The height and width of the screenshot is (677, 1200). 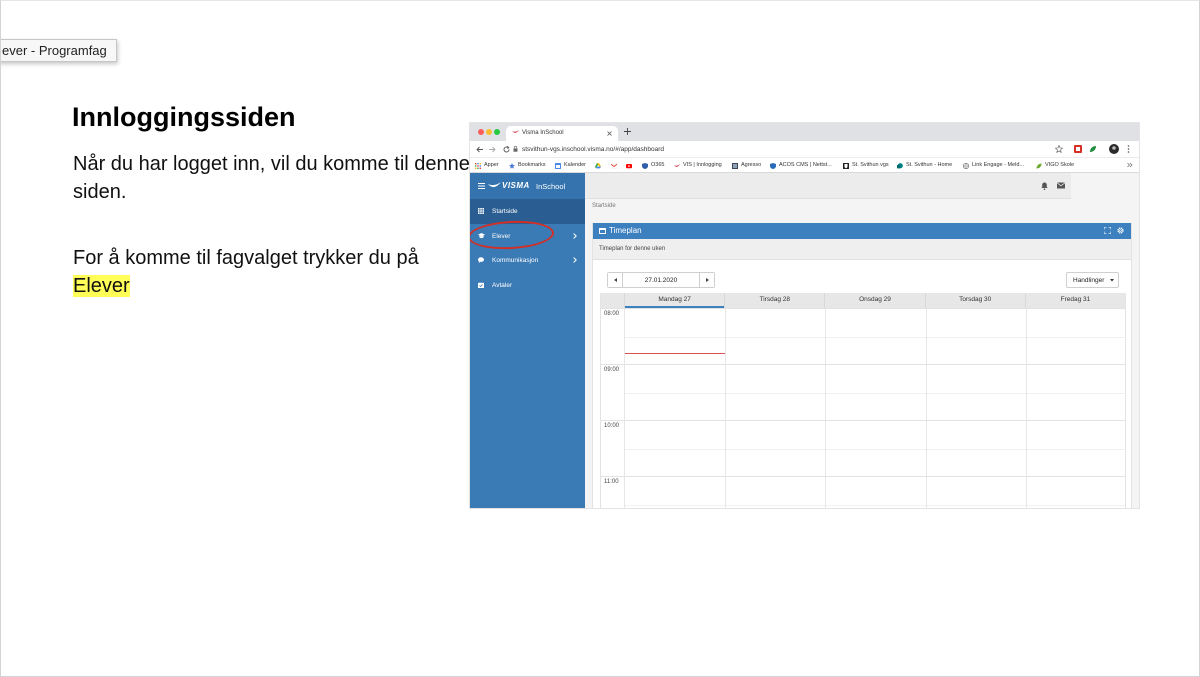 I want to click on bookmark-drive, so click(x=598, y=165).